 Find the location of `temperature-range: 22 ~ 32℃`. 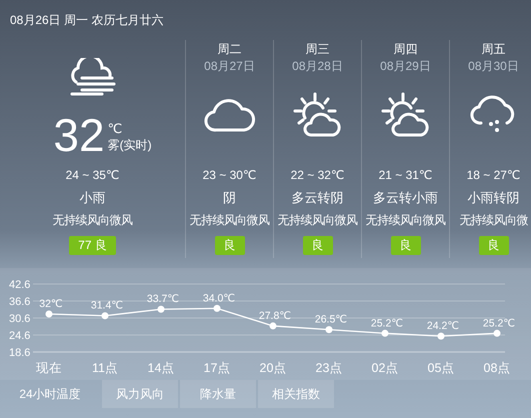

temperature-range: 22 ~ 32℃ is located at coordinates (317, 175).